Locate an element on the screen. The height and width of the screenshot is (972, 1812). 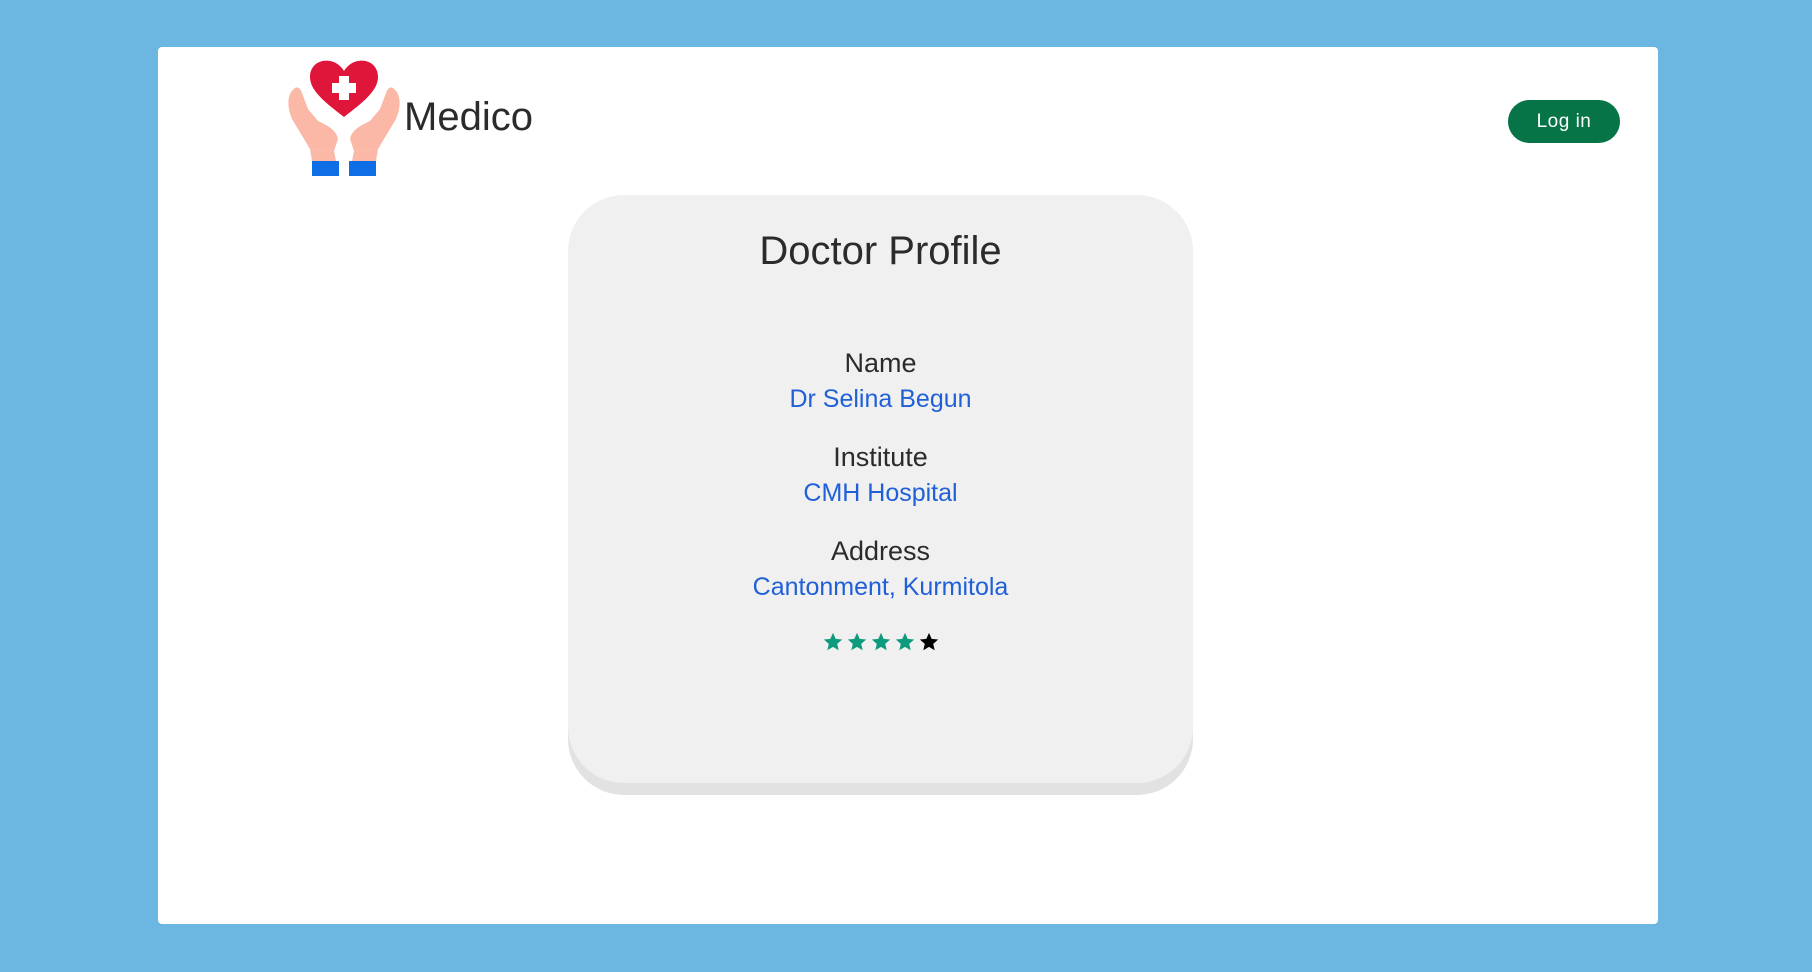
medical-hands-heart-icon is located at coordinates (344, 118).